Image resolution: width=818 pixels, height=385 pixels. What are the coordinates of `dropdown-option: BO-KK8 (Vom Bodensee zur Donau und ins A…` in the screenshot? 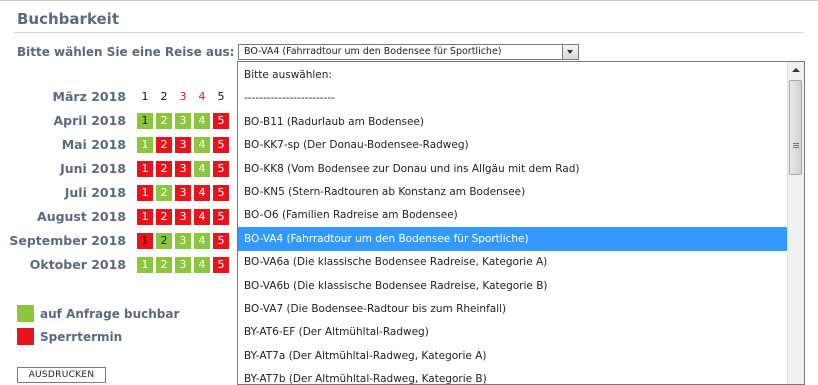 It's located at (513, 169).